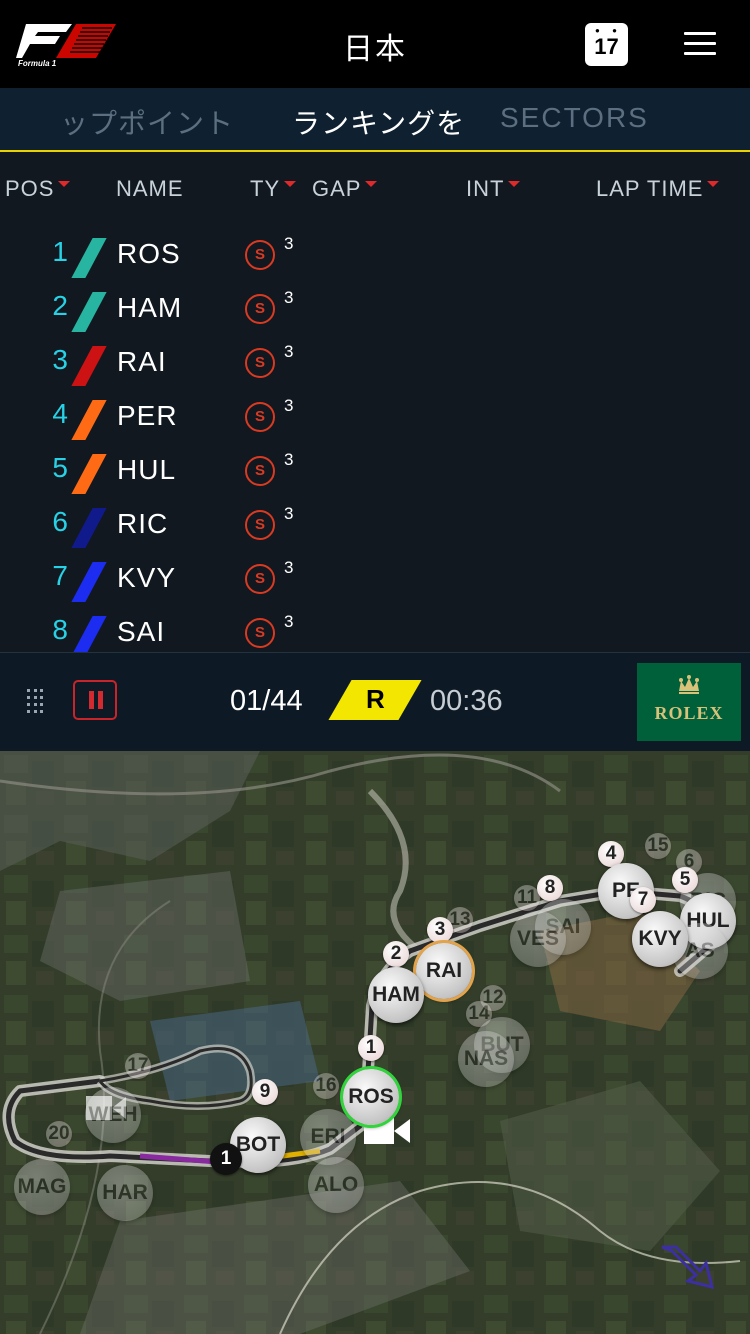 The width and height of the screenshot is (750, 1334). What do you see at coordinates (149, 253) in the screenshot?
I see `driver-name: ROS` at bounding box center [149, 253].